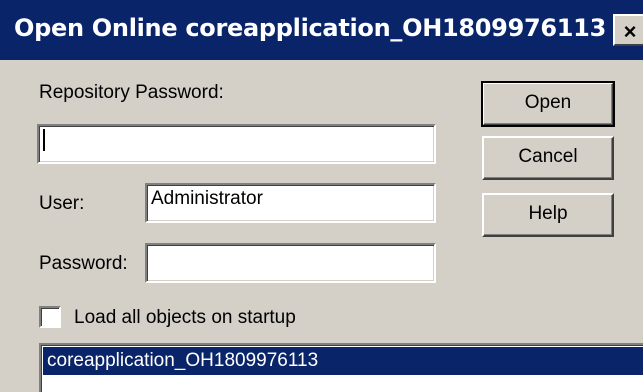  Describe the element at coordinates (290, 203) in the screenshot. I see `user-field: Administrator` at that location.